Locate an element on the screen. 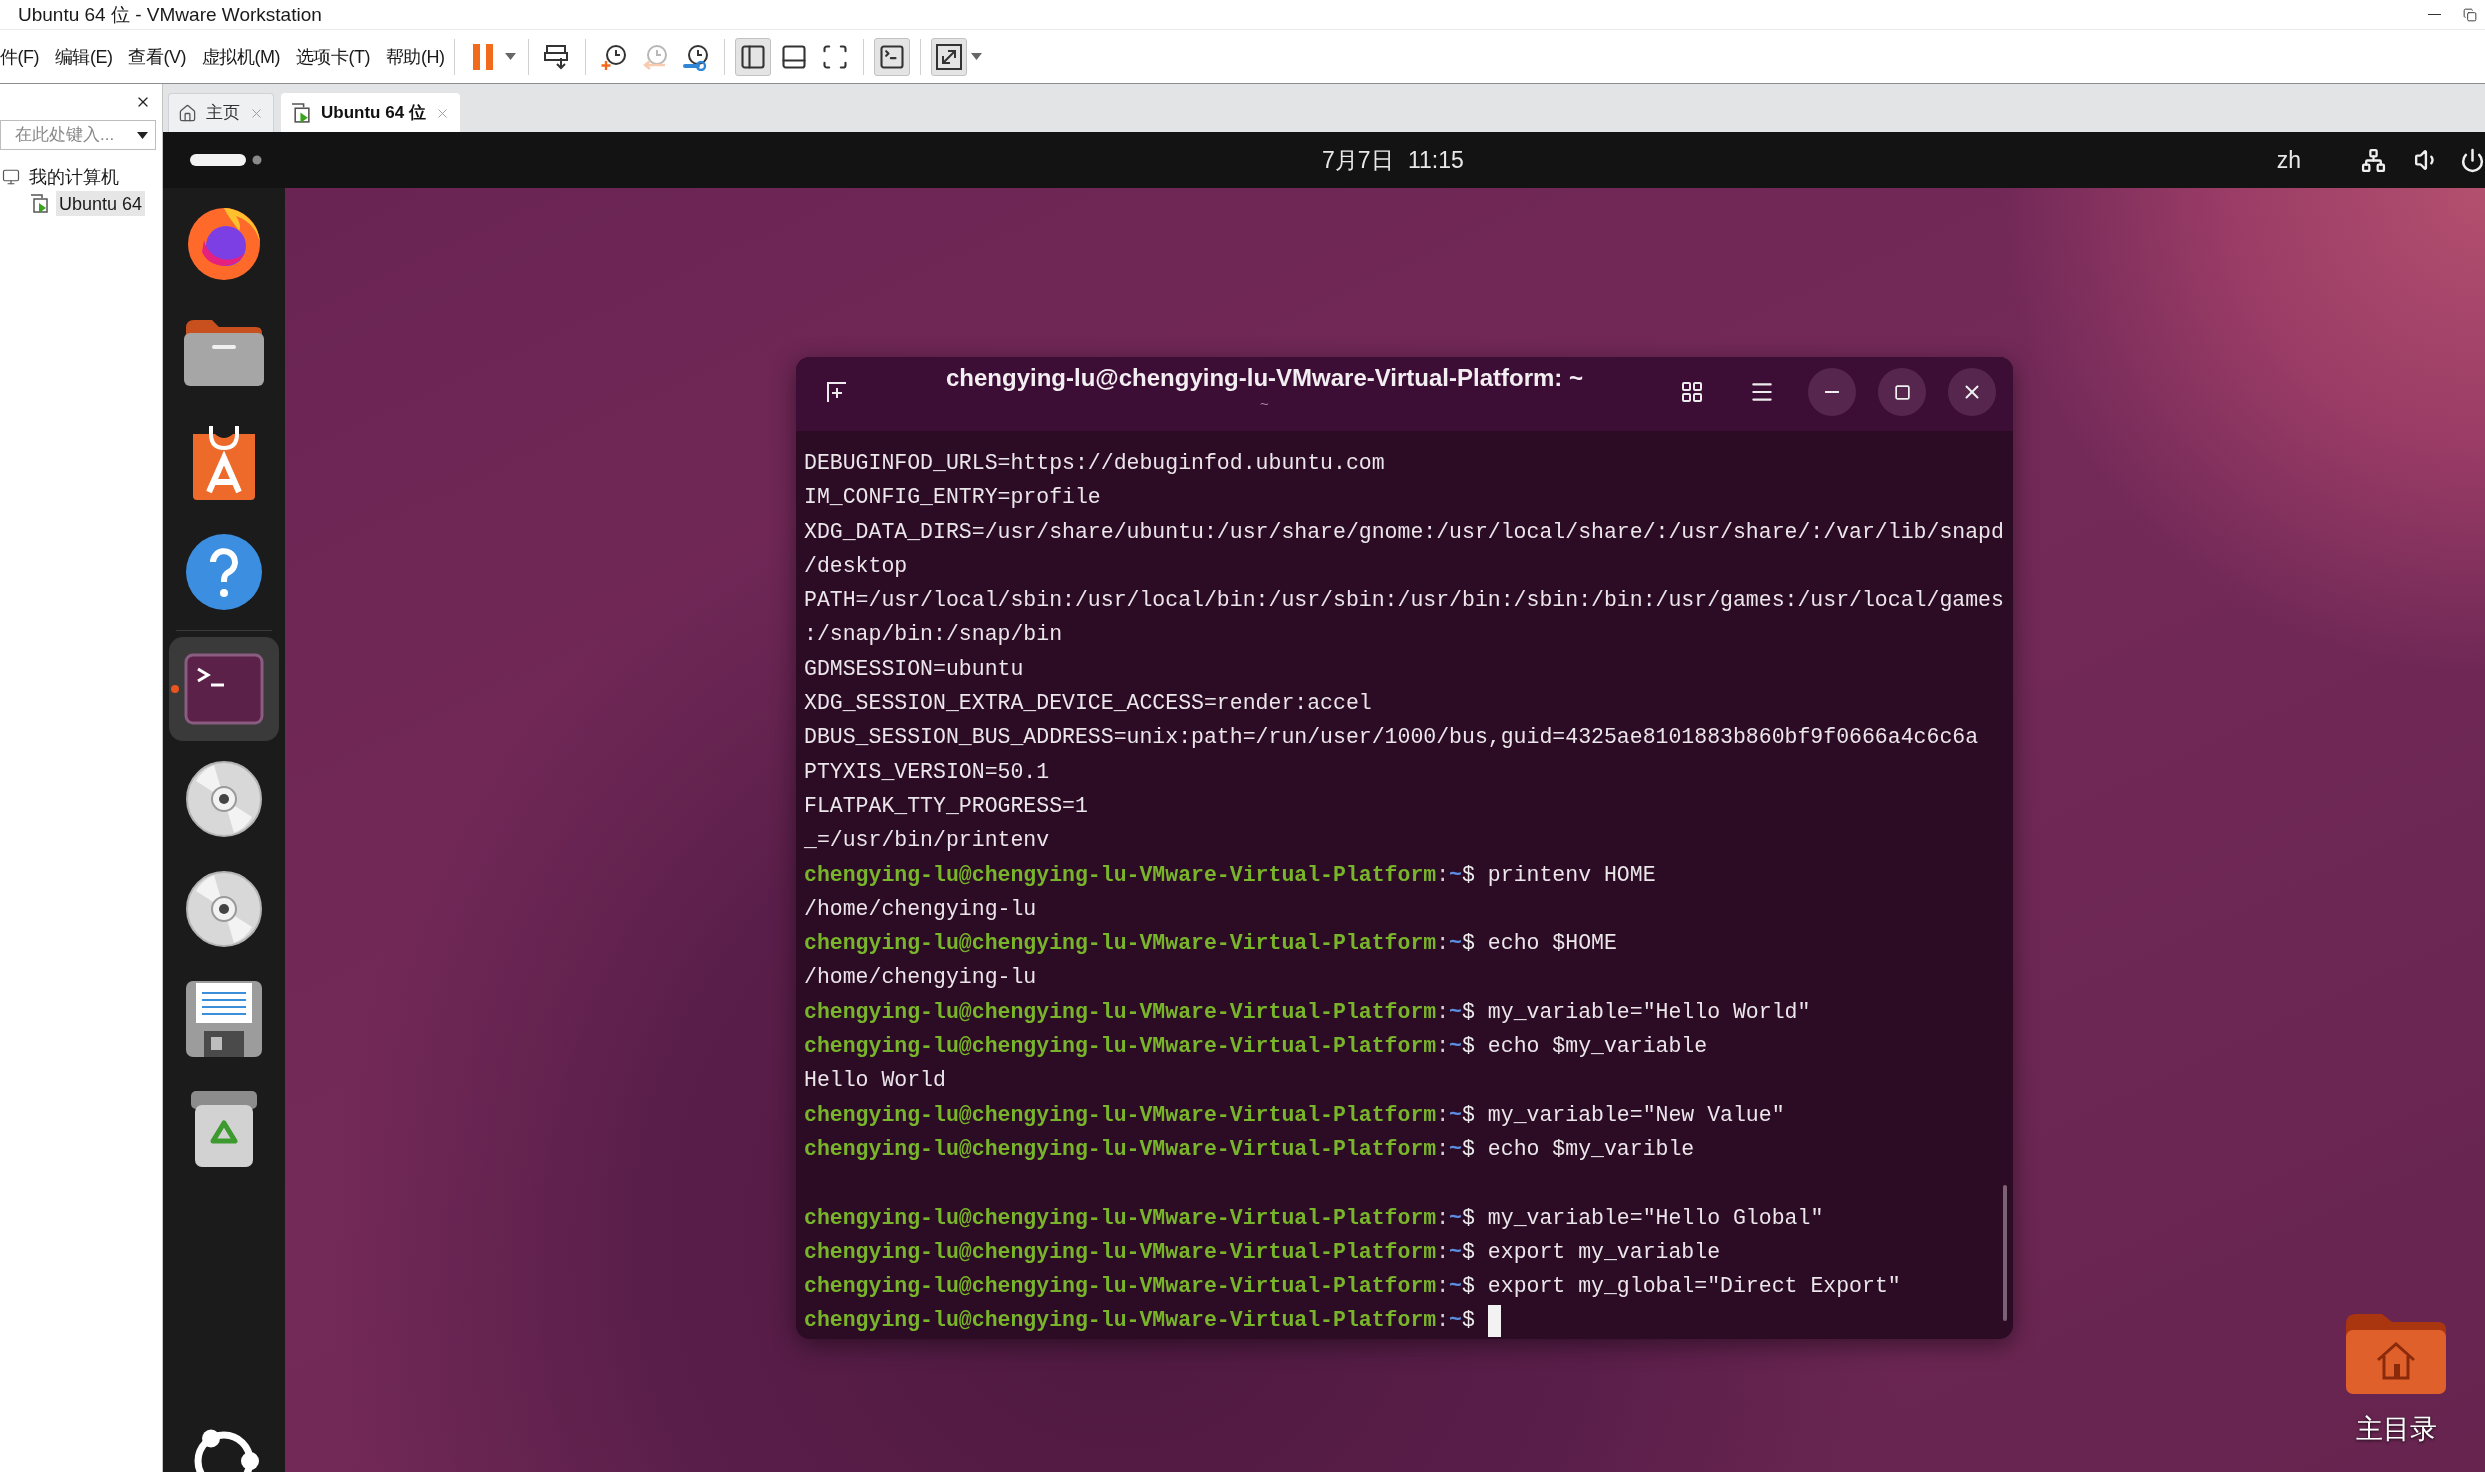  tree-item: 我的计算机 is located at coordinates (74, 176).